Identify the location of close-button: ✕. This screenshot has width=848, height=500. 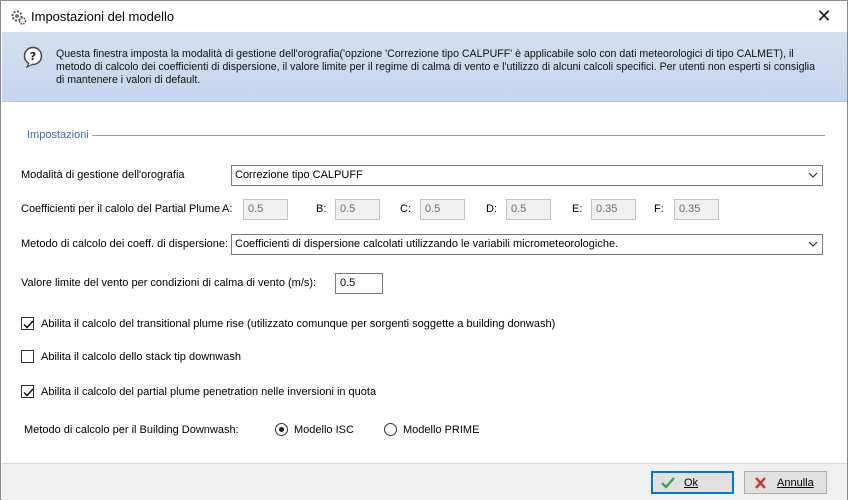
(824, 16).